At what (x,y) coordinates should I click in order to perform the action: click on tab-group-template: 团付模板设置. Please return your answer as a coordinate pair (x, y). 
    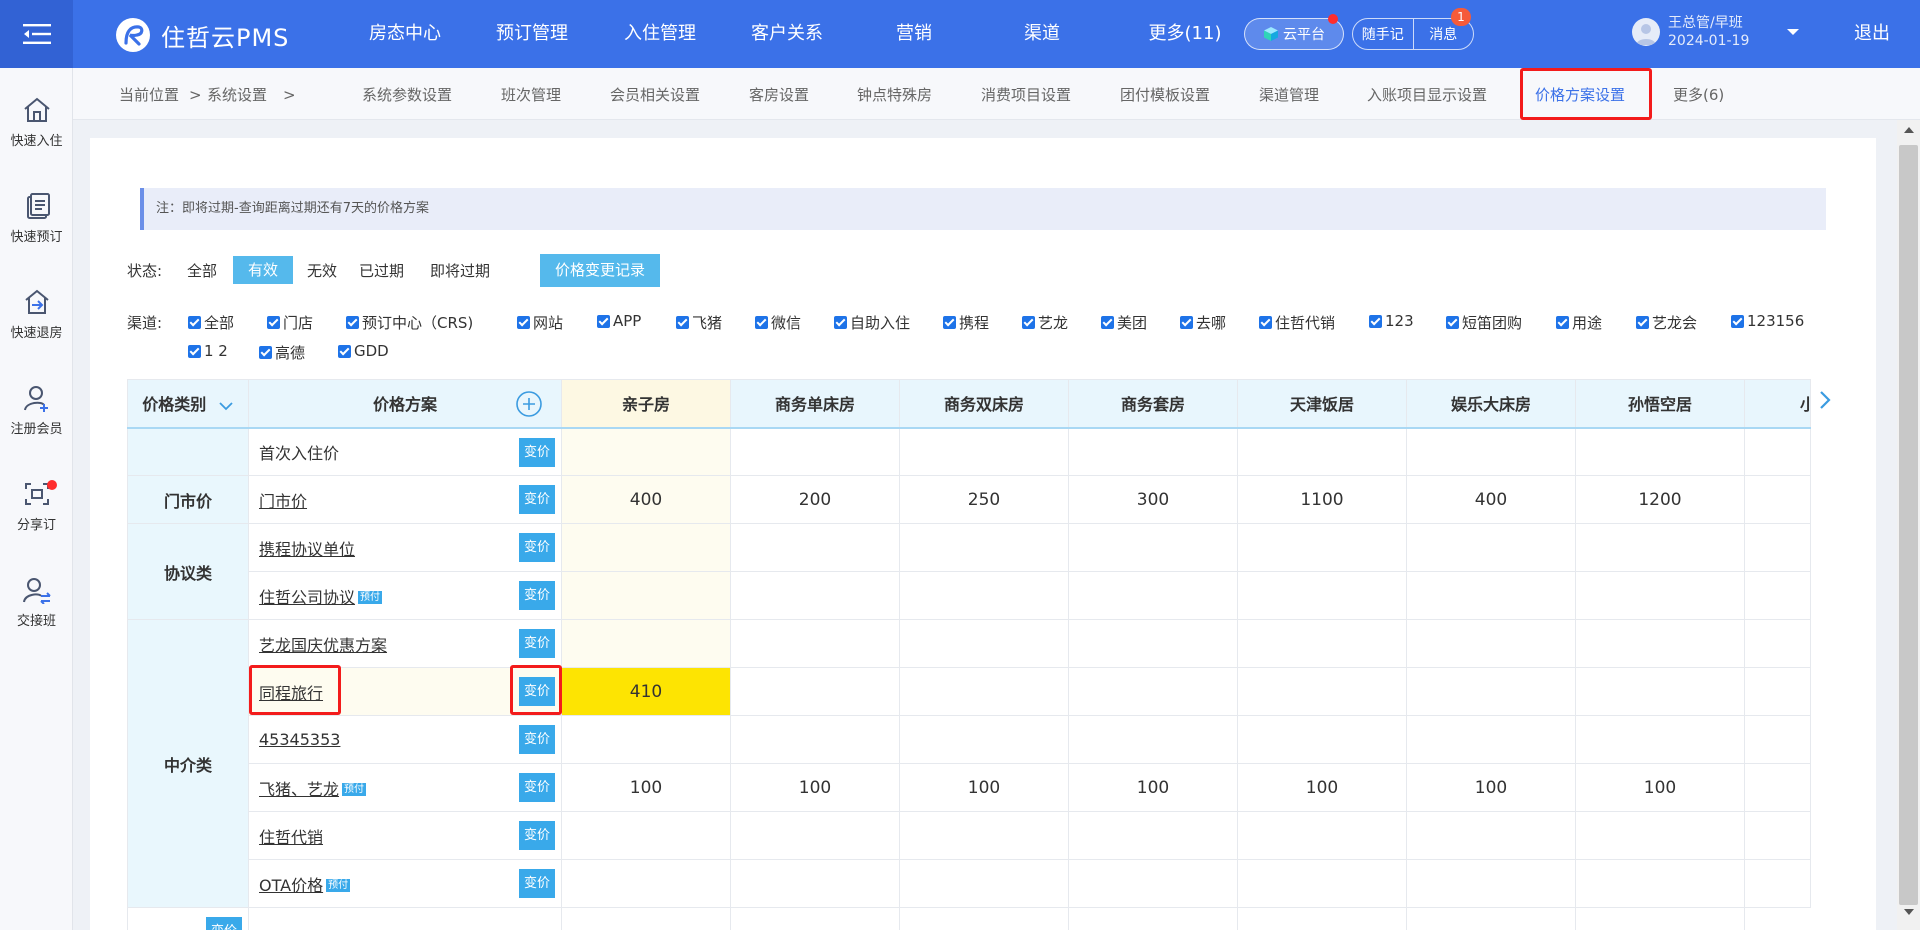
    Looking at the image, I should click on (1165, 95).